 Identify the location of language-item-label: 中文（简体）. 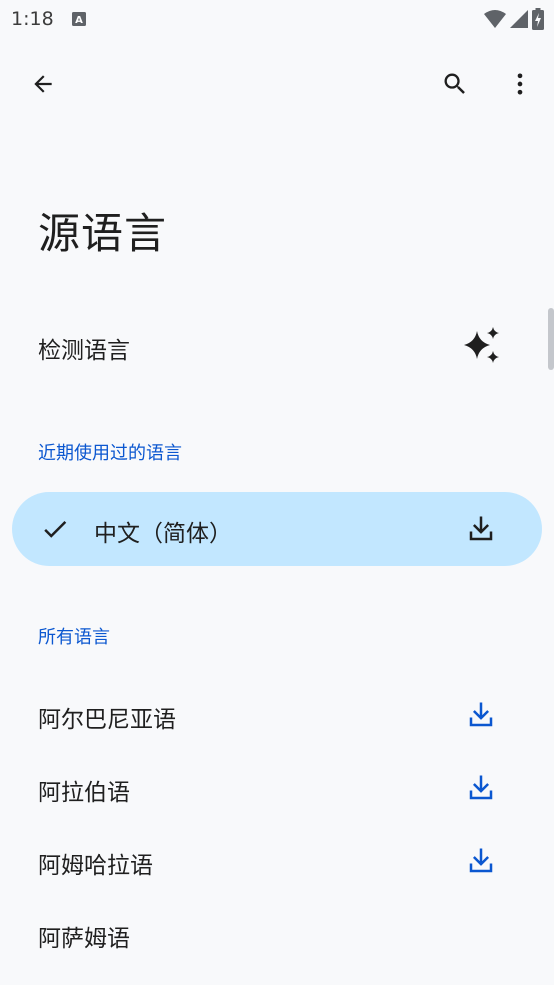
(163, 534).